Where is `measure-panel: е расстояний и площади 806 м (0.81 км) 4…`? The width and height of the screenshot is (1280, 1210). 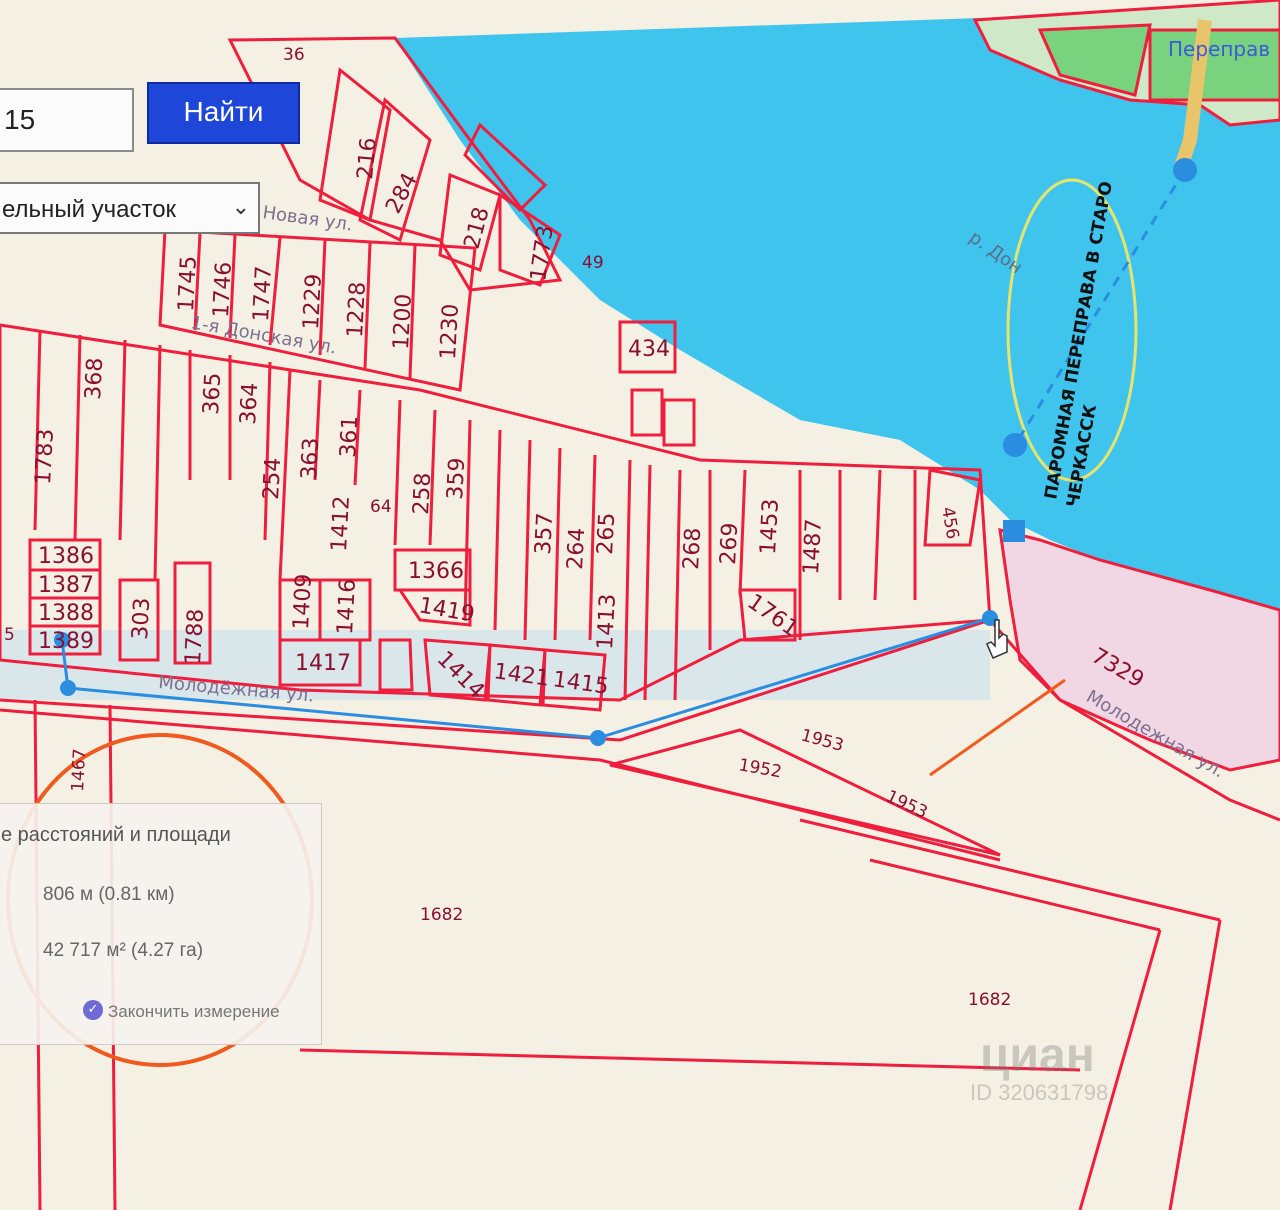 measure-panel: е расстояний и площади 806 м (0.81 км) 4… is located at coordinates (161, 924).